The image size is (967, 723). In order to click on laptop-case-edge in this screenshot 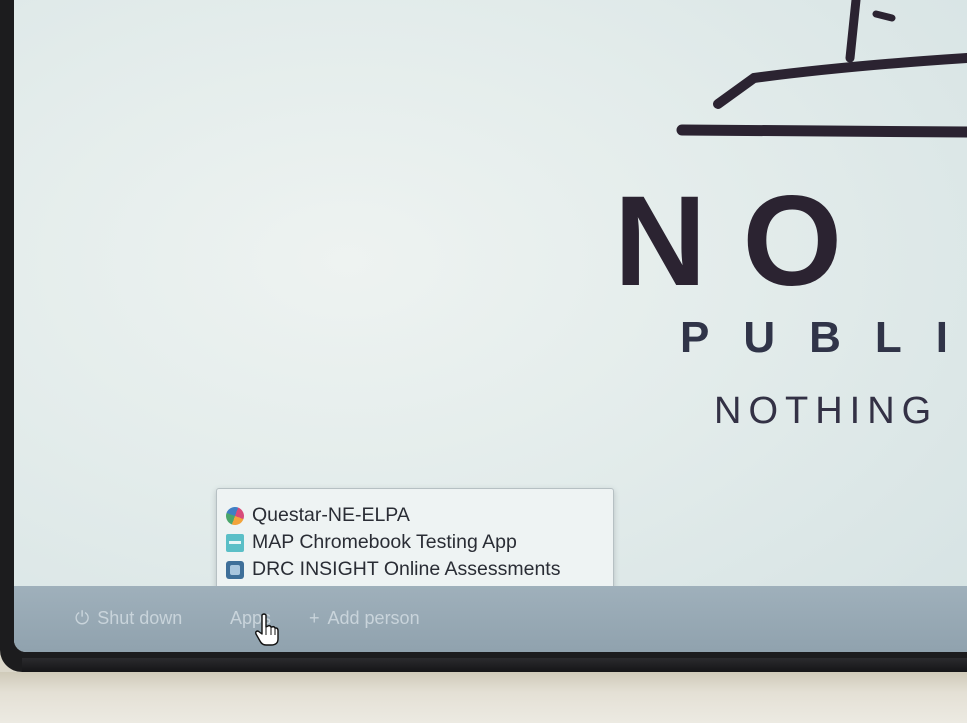, I will do `click(483, 697)`.